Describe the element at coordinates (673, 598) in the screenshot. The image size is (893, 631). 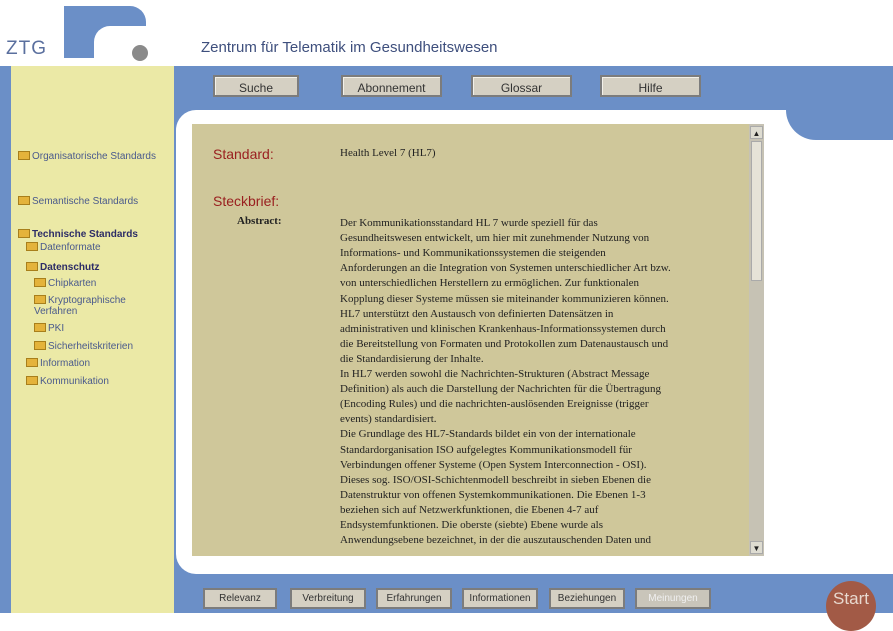
I see `meinungen-button: Meinungen` at that location.